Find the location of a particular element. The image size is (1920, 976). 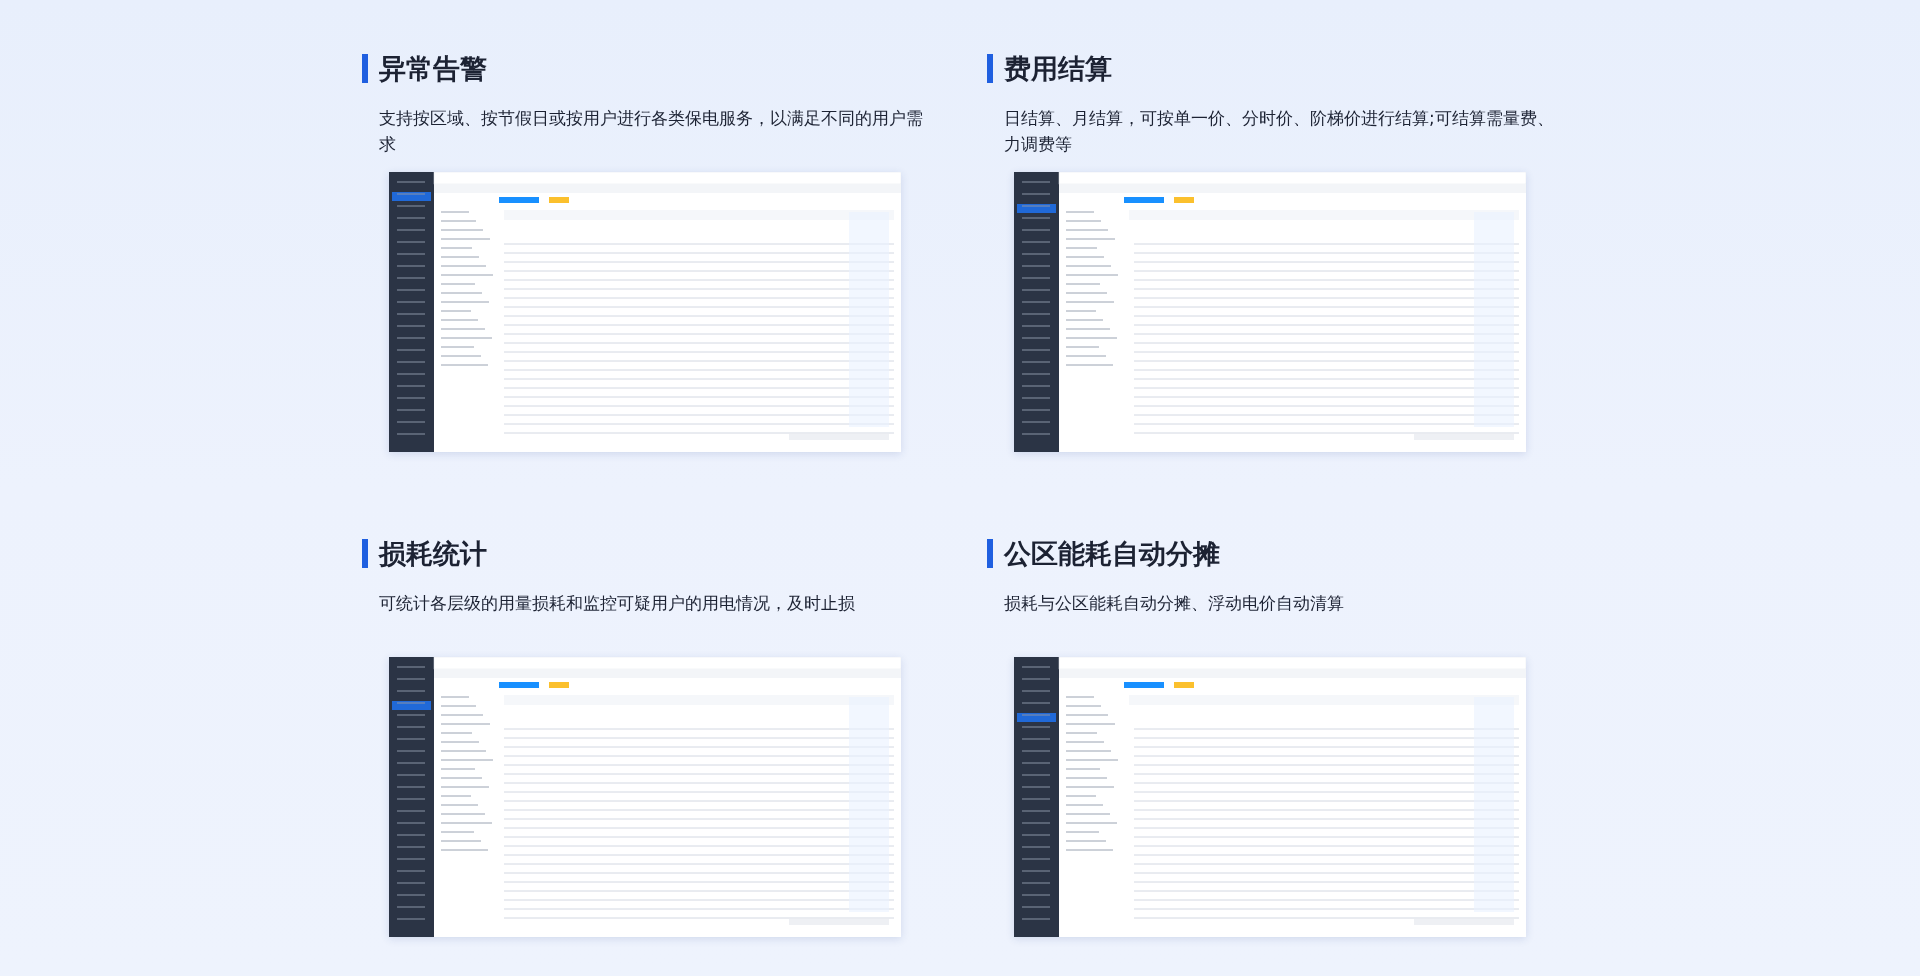

section-description: 支持按区域、按节假日或按用户进行各类保电服务，以满足不同的用户需求 is located at coordinates (651, 129).